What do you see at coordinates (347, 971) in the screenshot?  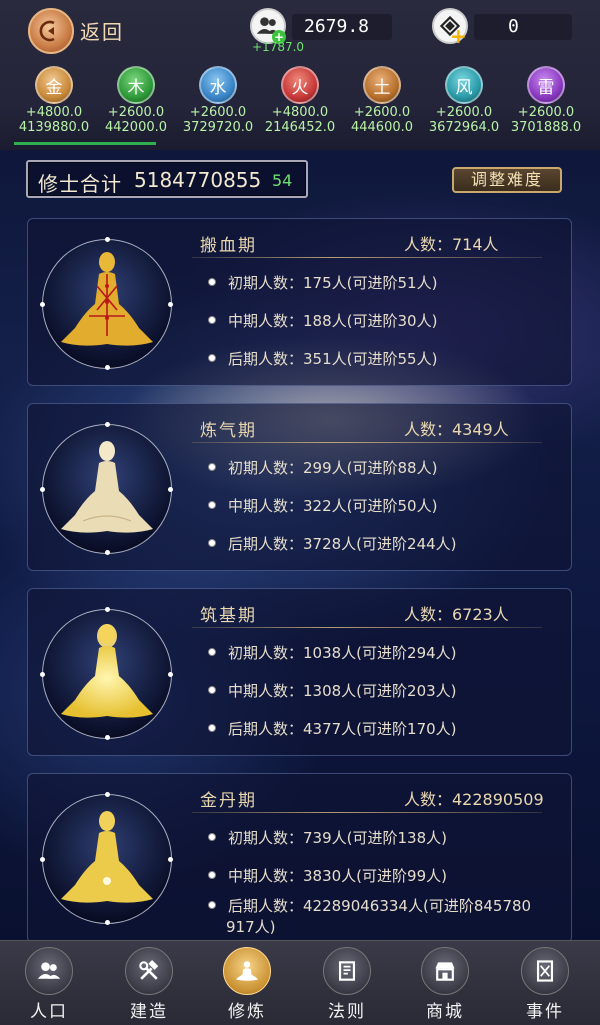 I see `scroll-icon` at bounding box center [347, 971].